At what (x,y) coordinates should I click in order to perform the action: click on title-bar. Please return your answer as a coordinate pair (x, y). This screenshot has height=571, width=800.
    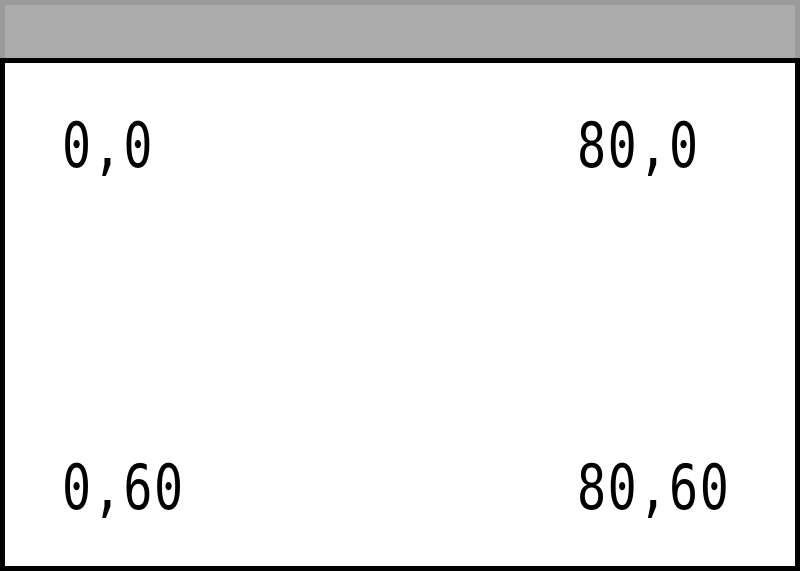
    Looking at the image, I should click on (400, 29).